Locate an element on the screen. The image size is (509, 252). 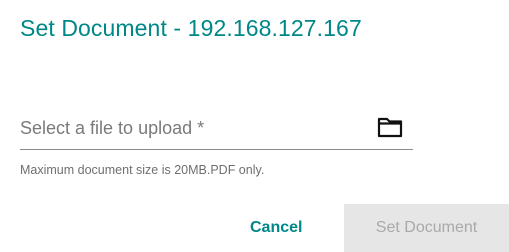
cancel-button: Cancel is located at coordinates (276, 228).